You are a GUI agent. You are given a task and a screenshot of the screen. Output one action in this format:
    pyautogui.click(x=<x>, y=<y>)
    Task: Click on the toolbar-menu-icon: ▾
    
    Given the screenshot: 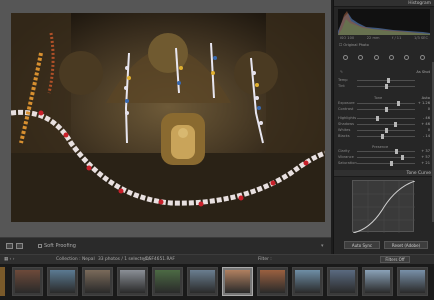 What is the action you would take?
    pyautogui.click(x=322, y=246)
    